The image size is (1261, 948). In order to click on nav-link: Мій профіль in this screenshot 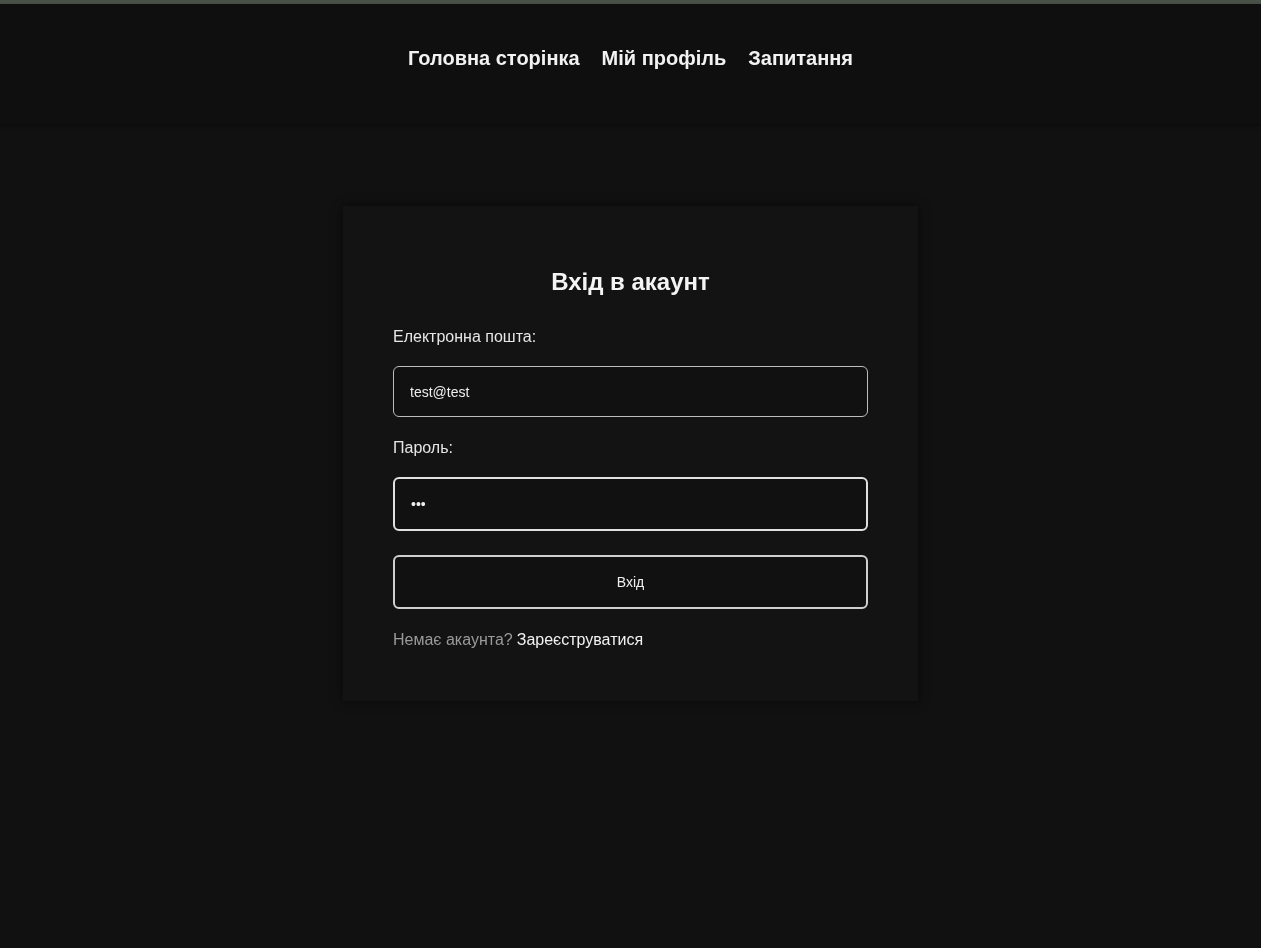, I will do `click(664, 58)`.